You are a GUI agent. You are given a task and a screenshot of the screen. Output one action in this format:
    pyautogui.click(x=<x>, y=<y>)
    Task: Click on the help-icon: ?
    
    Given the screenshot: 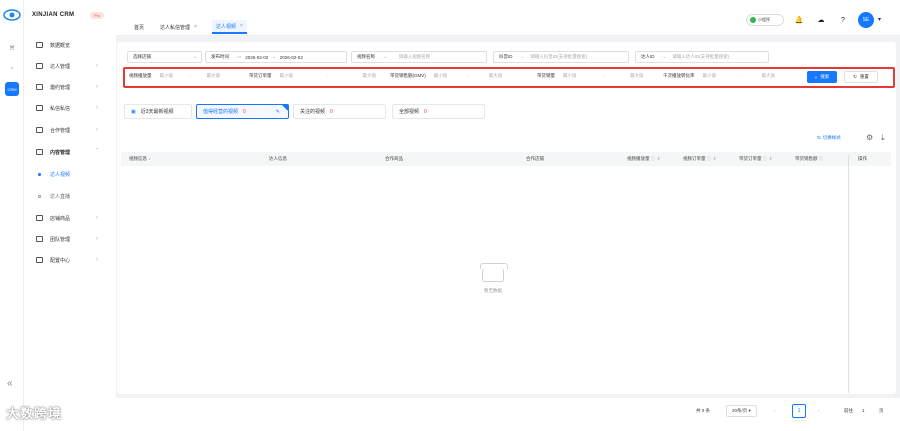 What is the action you would take?
    pyautogui.click(x=843, y=20)
    